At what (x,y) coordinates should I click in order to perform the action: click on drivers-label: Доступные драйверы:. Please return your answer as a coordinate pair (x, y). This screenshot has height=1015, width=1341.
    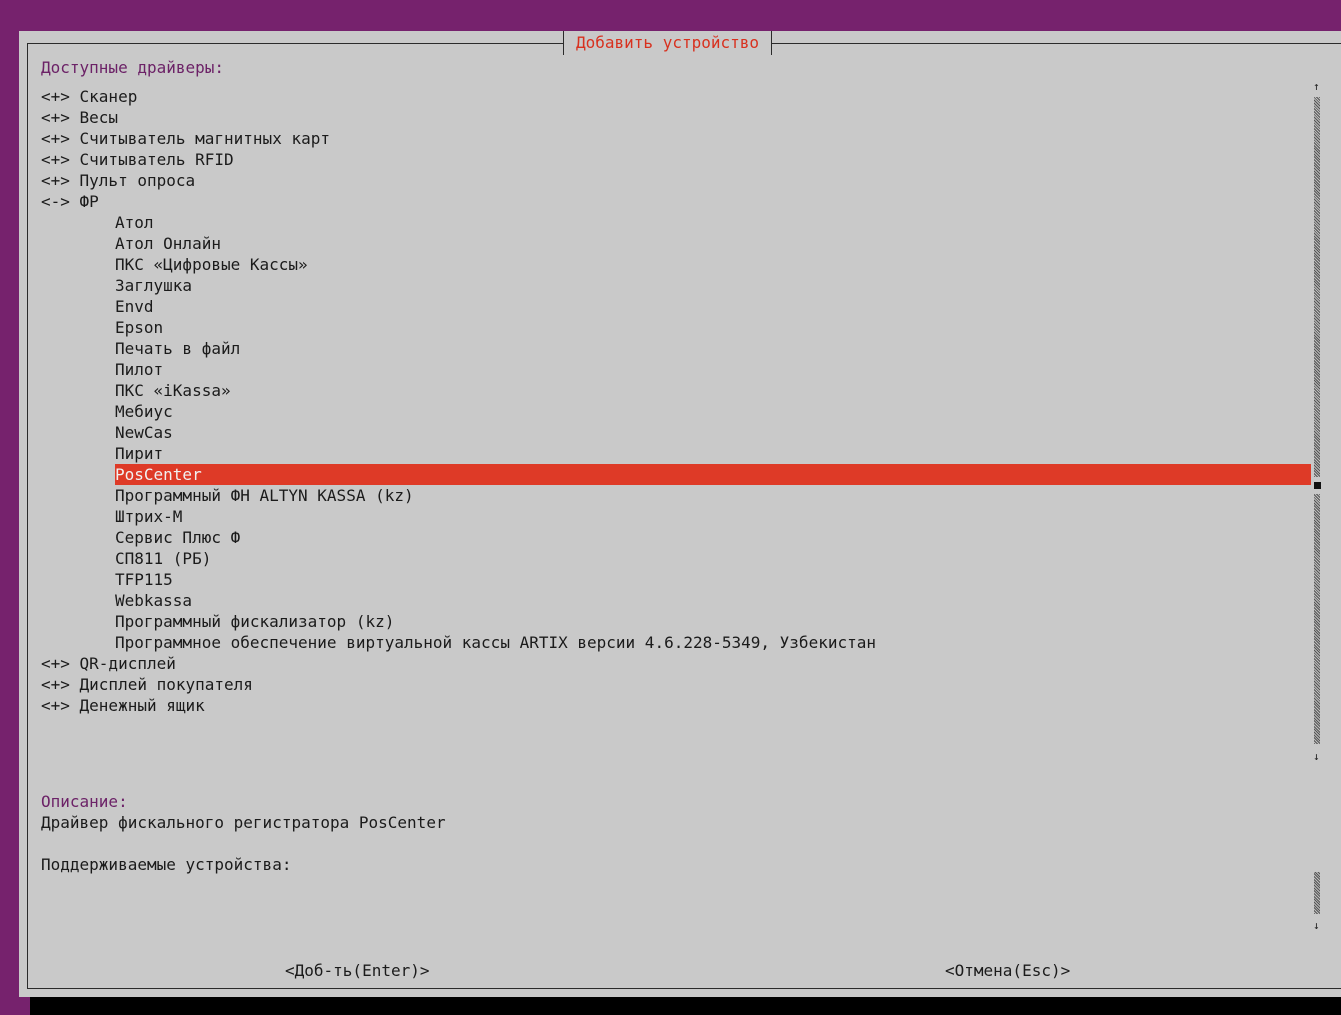
    Looking at the image, I should click on (133, 67).